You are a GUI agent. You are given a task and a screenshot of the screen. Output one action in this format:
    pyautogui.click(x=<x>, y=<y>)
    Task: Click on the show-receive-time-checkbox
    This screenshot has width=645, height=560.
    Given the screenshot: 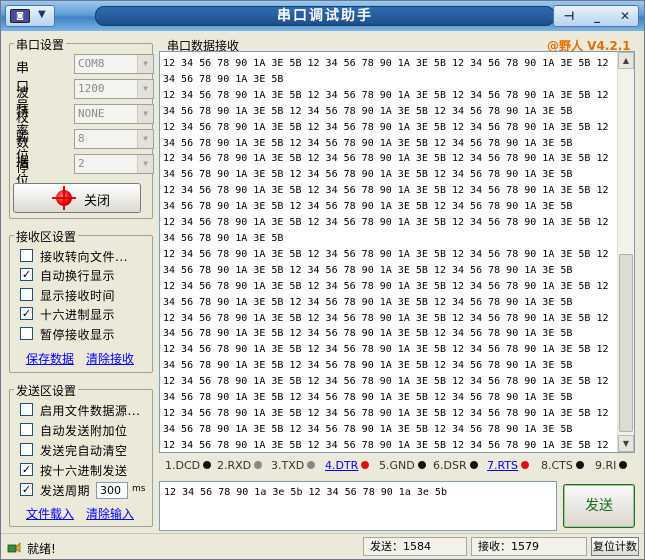 What is the action you would take?
    pyautogui.click(x=26, y=294)
    